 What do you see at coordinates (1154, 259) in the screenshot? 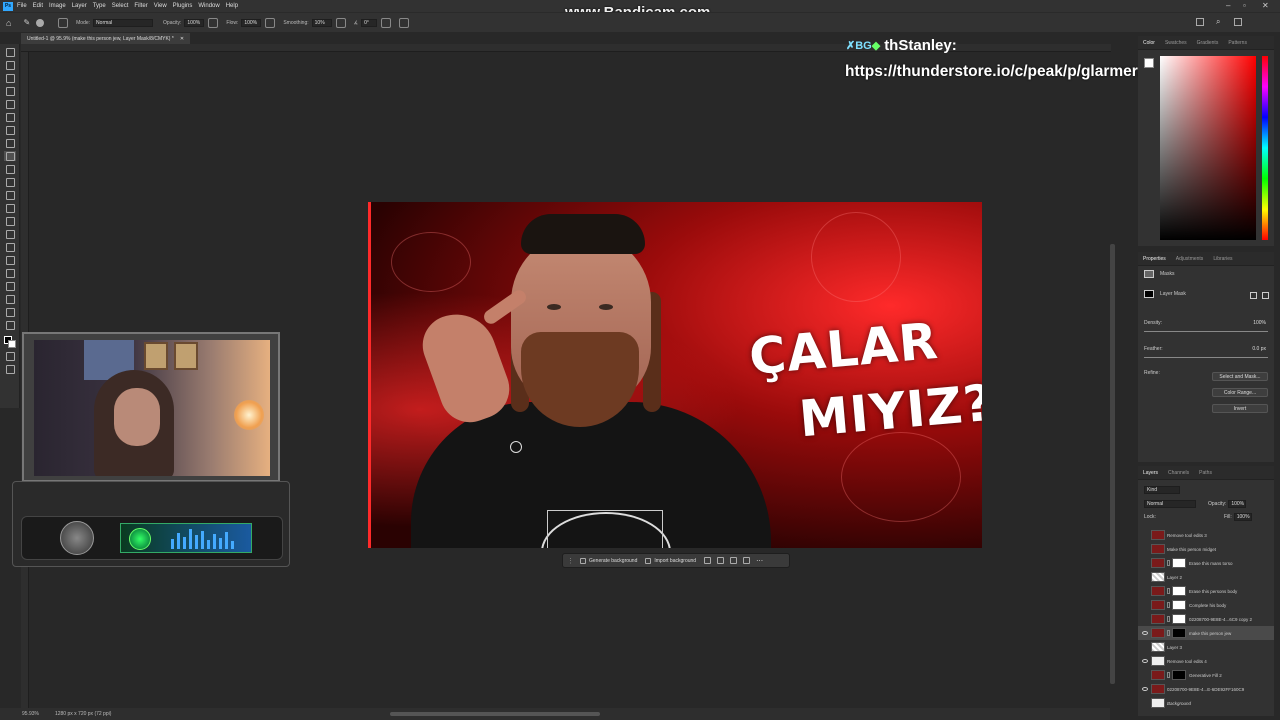
I see `tab-properties: Properties` at bounding box center [1154, 259].